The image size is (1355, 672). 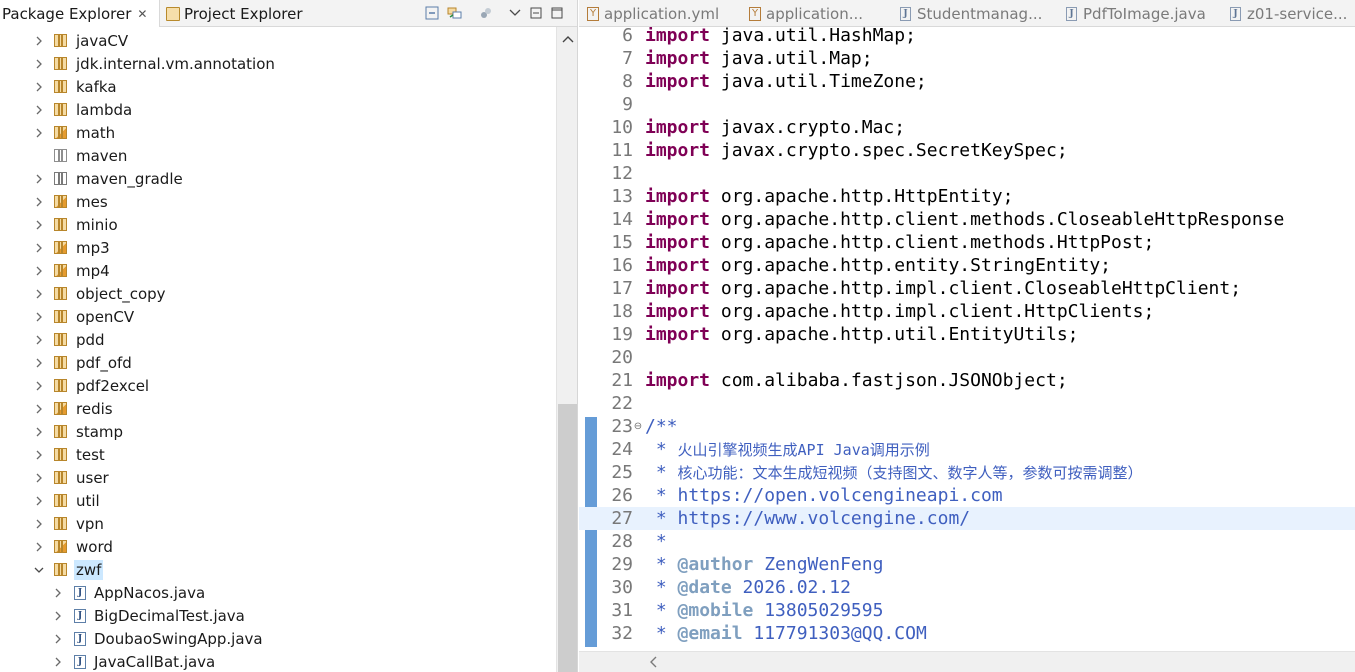 What do you see at coordinates (967, 58) in the screenshot?
I see `code-line: 7 import java.util.Map;` at bounding box center [967, 58].